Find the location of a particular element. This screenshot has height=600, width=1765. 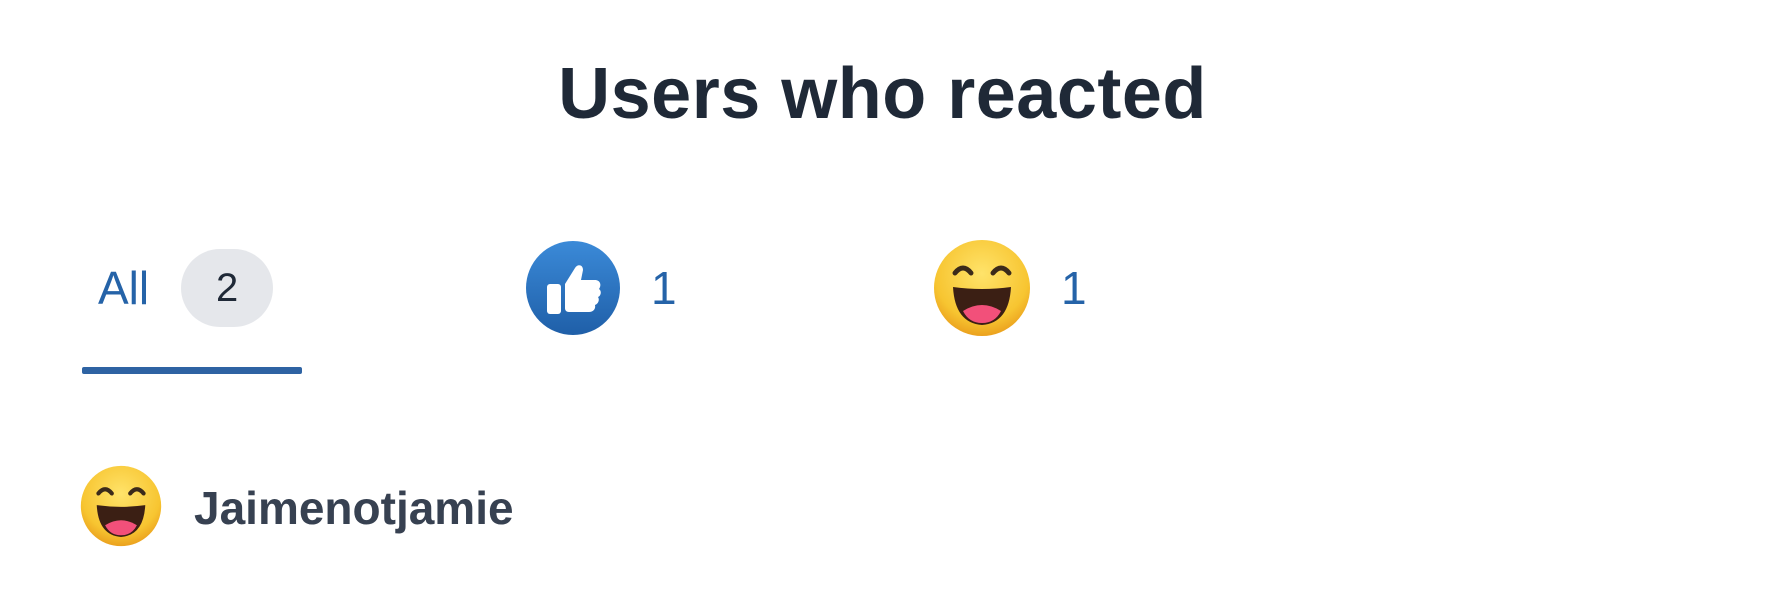

tab-all-count-badge: 2 is located at coordinates (227, 288).